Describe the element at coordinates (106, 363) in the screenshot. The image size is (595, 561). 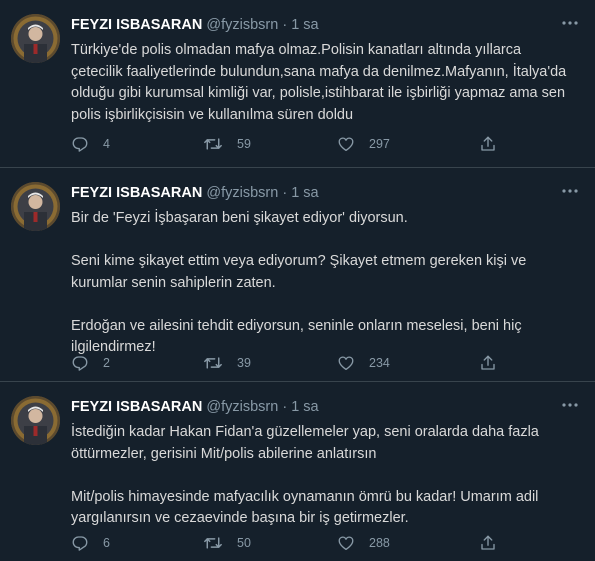
I see `reply-count: 2` at that location.